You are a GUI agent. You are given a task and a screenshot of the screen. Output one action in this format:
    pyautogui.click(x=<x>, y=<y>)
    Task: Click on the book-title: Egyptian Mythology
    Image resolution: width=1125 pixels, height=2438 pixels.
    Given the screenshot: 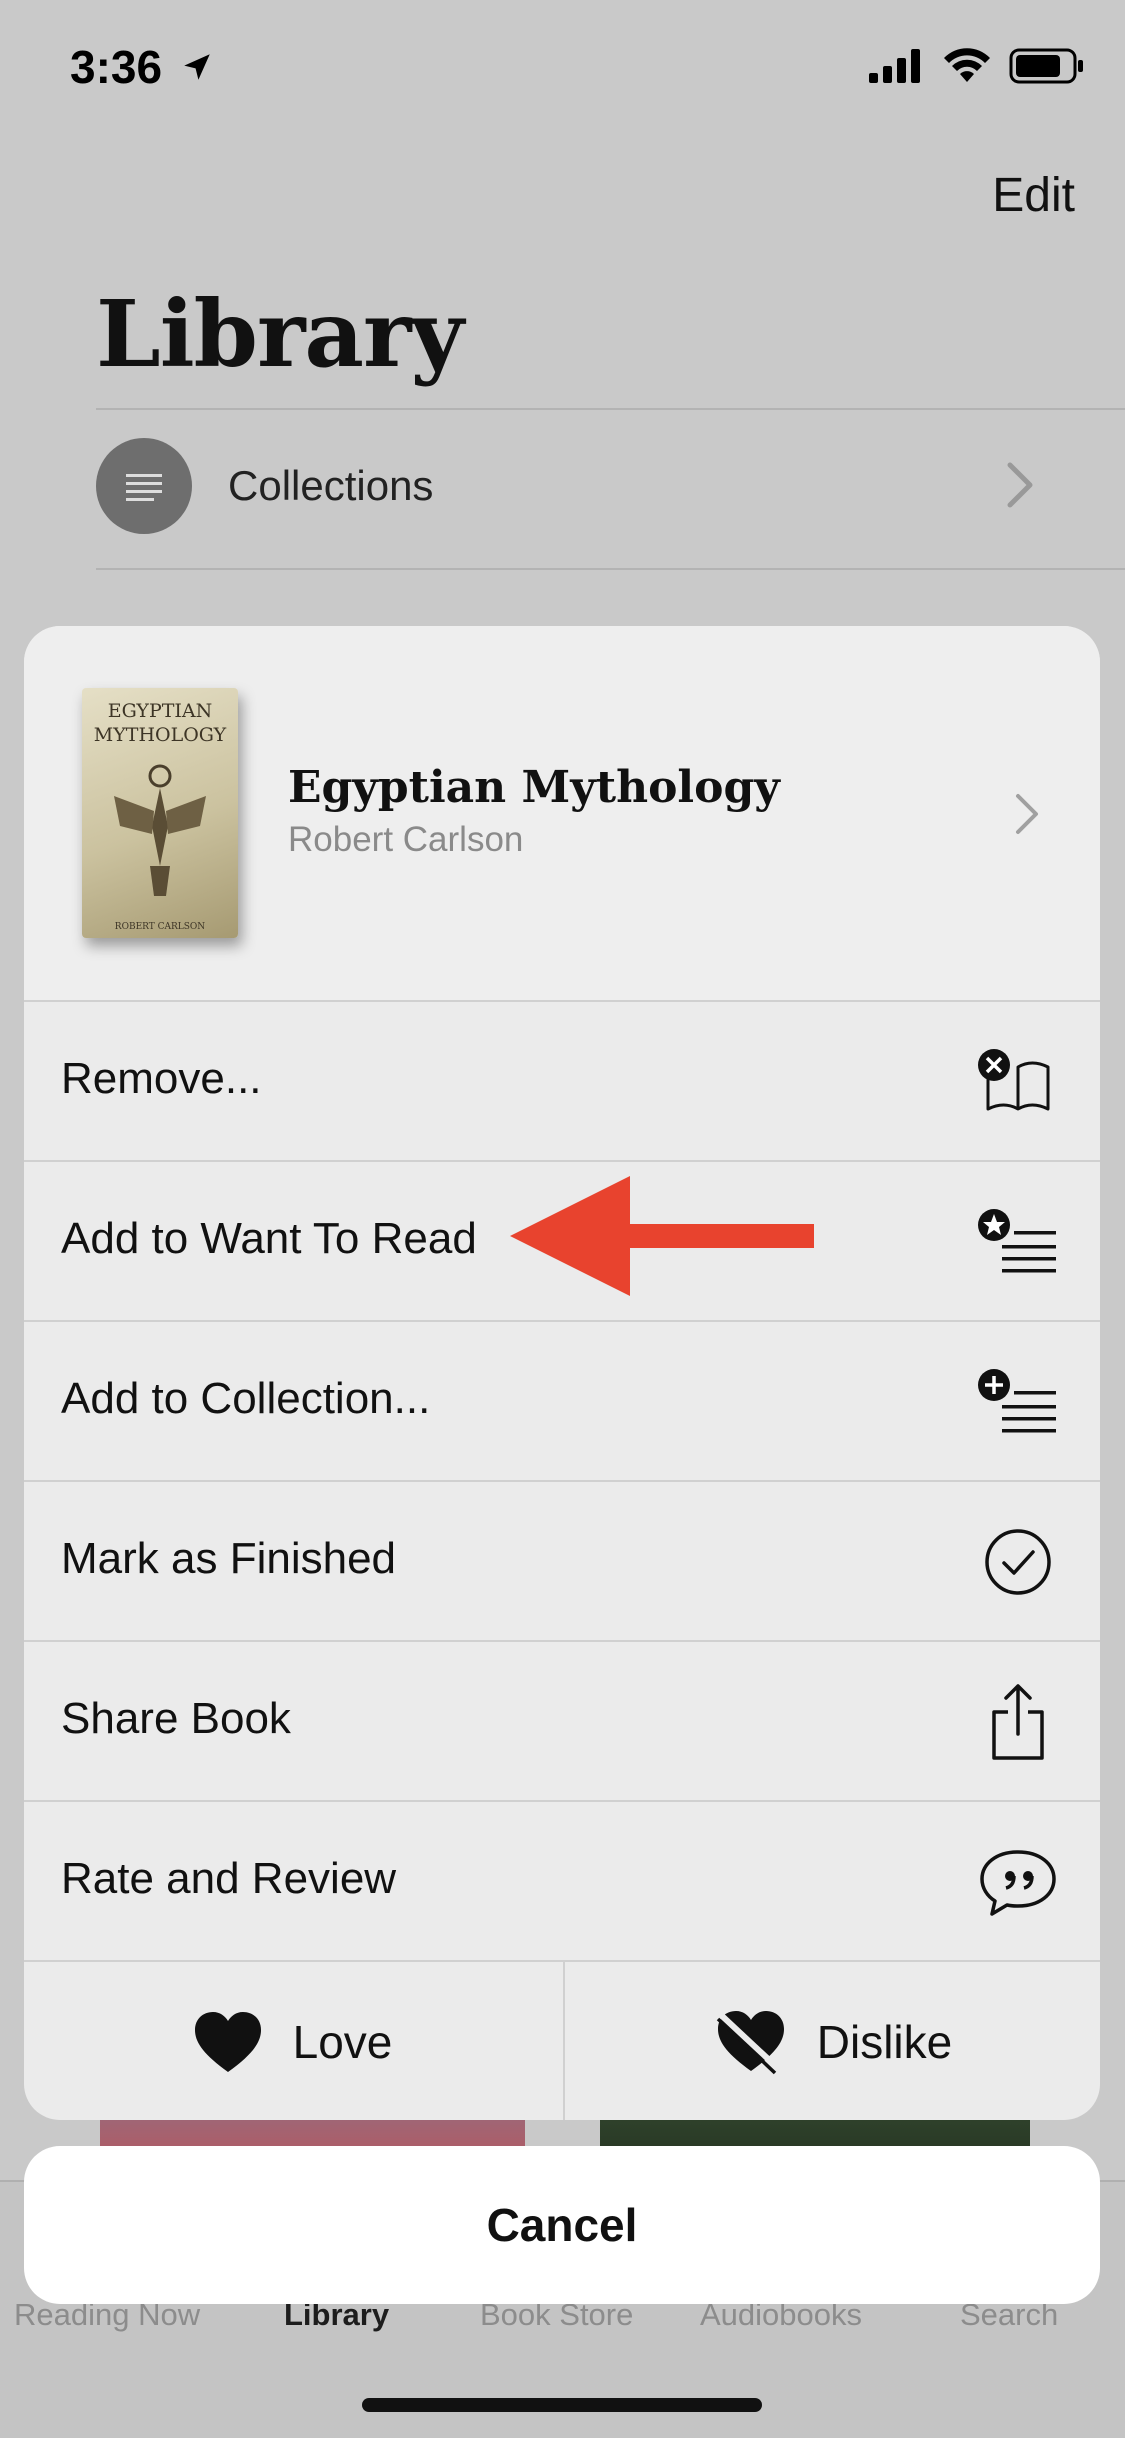 What is the action you would take?
    pyautogui.click(x=534, y=787)
    